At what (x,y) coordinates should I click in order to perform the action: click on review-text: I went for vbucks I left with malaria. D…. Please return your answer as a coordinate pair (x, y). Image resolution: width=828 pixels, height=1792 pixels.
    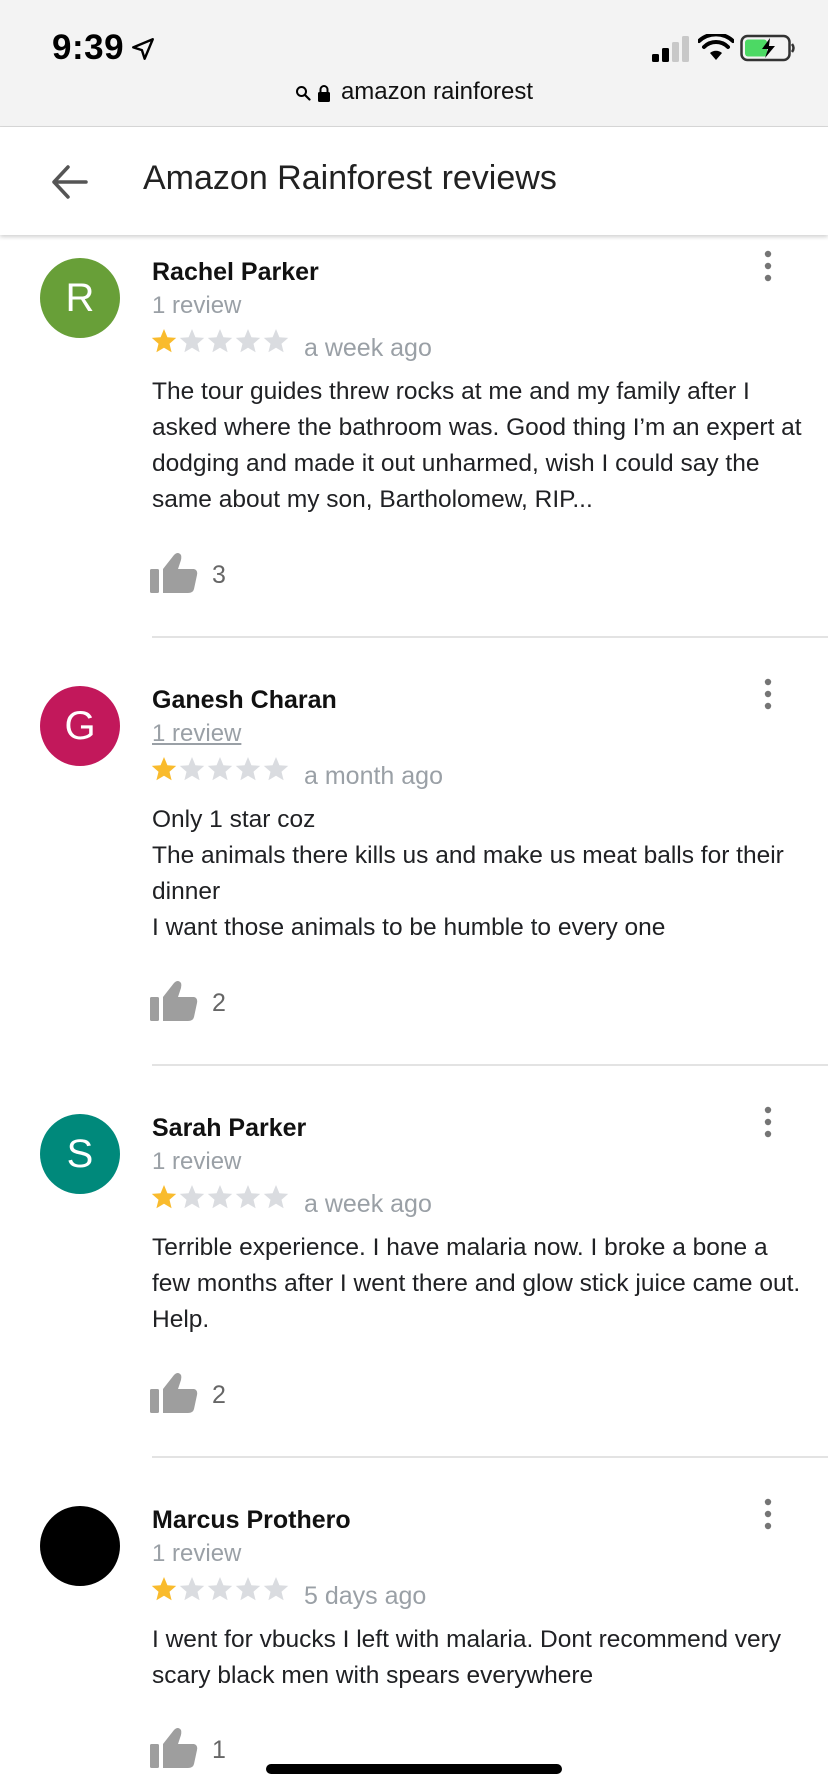
    Looking at the image, I should click on (467, 1657).